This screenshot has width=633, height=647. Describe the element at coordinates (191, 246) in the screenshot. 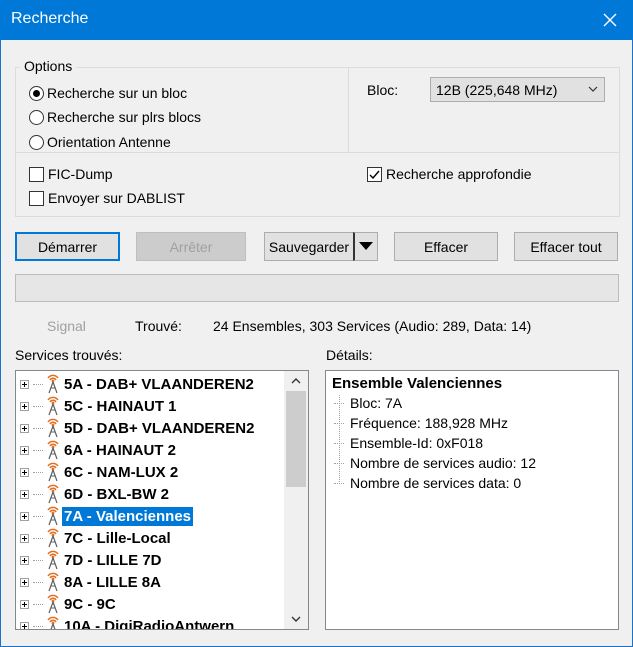

I see `stop-button: Arrêter` at that location.